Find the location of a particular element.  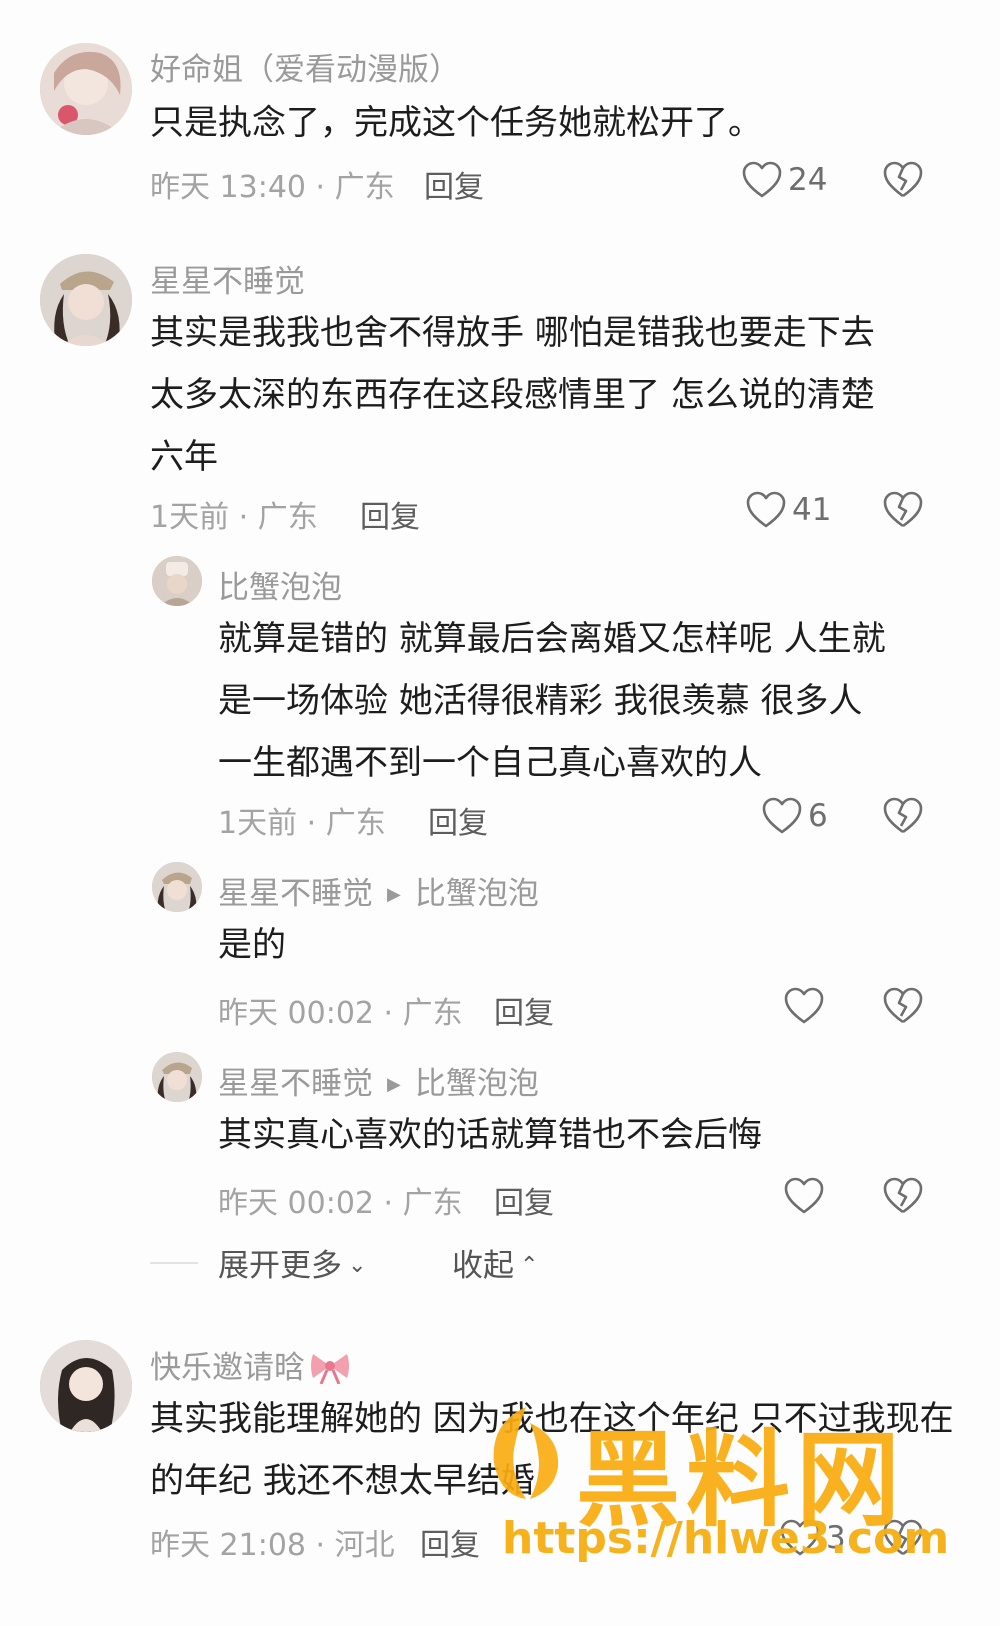

comment-line: 只是执念了，完成这个任务她就松开了。 is located at coordinates (456, 123).